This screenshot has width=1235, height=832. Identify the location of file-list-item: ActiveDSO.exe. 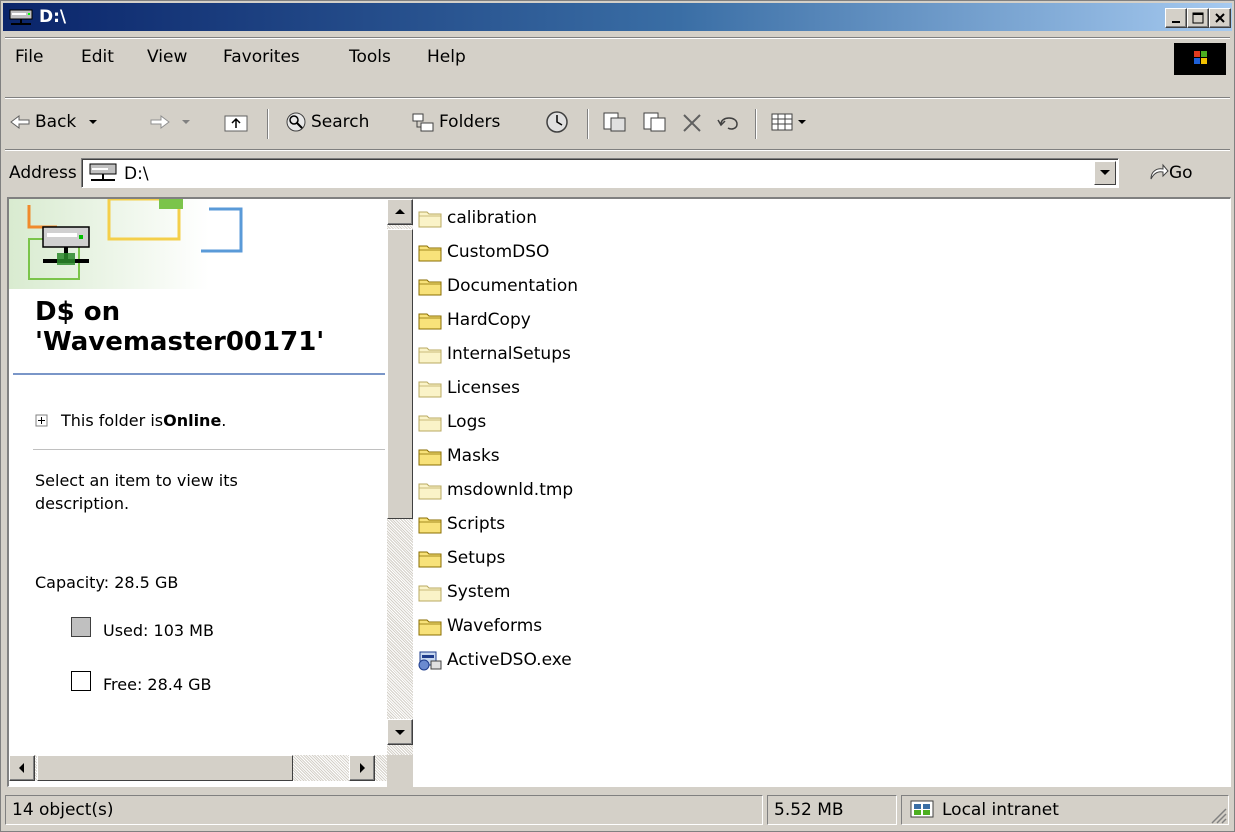
(494, 660).